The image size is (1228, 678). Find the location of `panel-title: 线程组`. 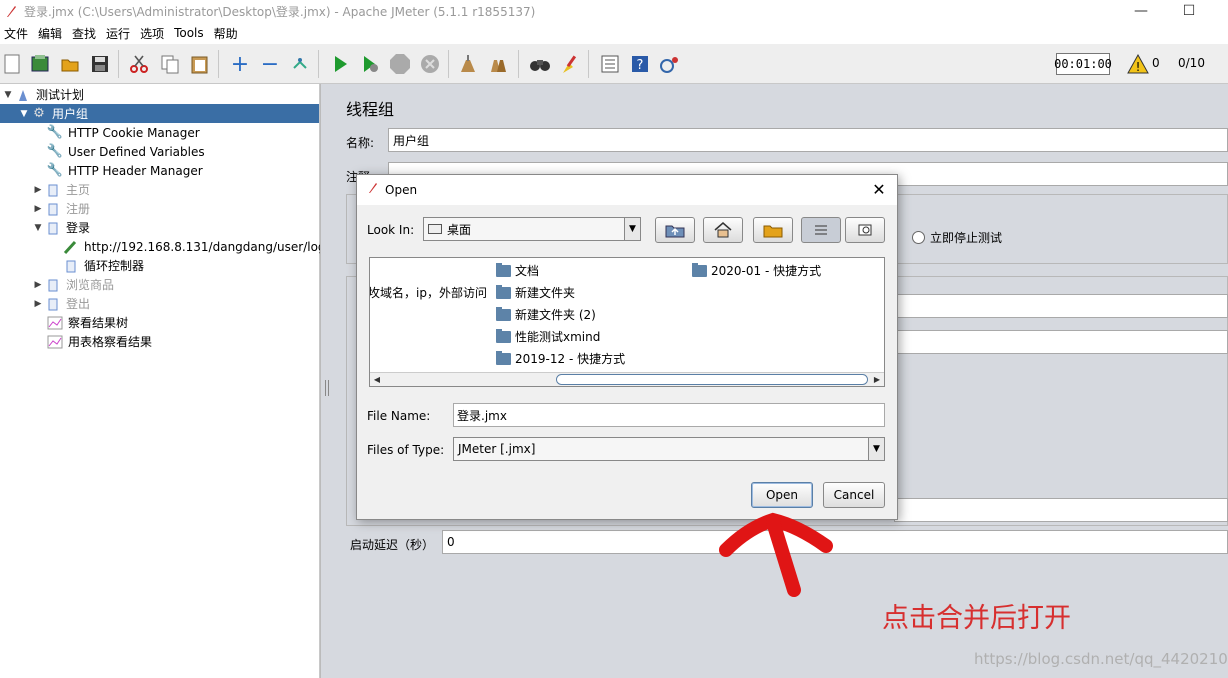

panel-title: 线程组 is located at coordinates (370, 109).